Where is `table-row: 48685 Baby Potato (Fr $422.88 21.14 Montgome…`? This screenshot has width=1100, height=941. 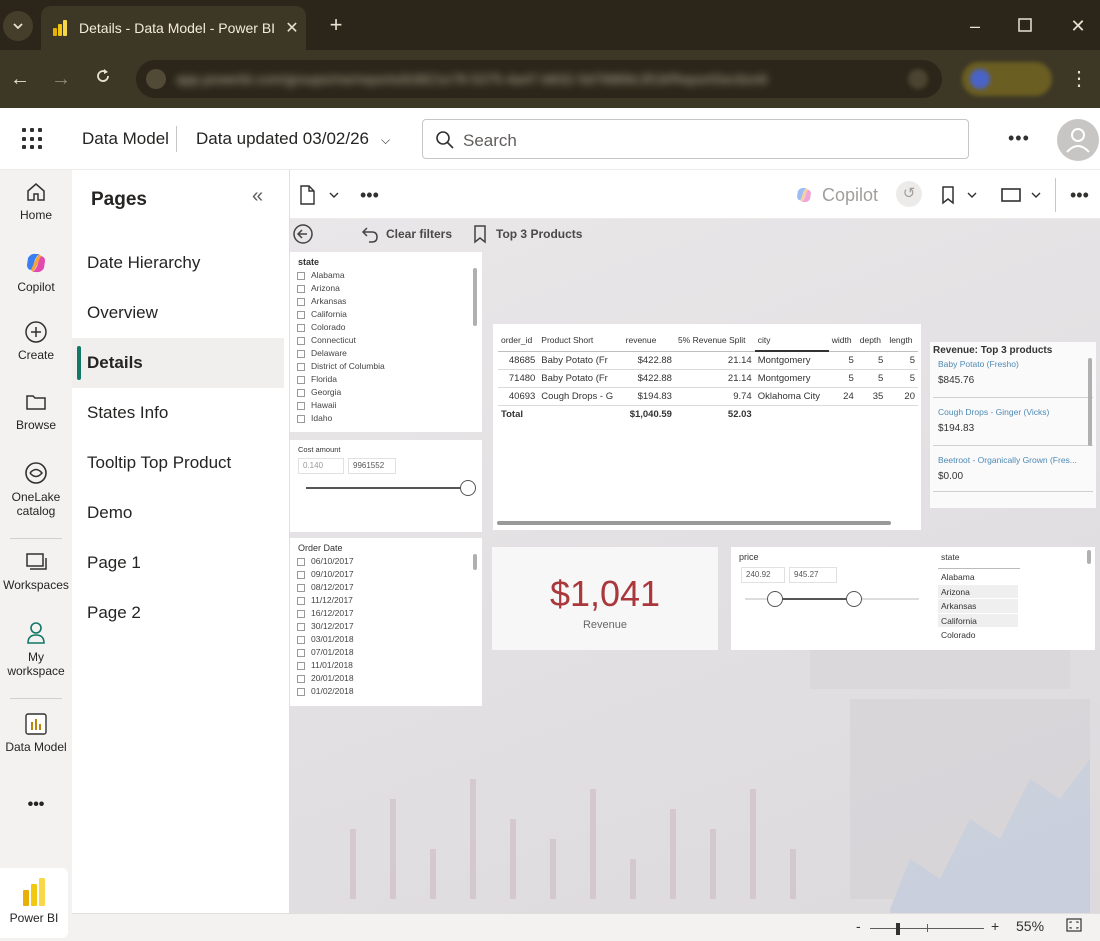 table-row: 48685 Baby Potato (Fr $422.88 21.14 Montgome… is located at coordinates (708, 360).